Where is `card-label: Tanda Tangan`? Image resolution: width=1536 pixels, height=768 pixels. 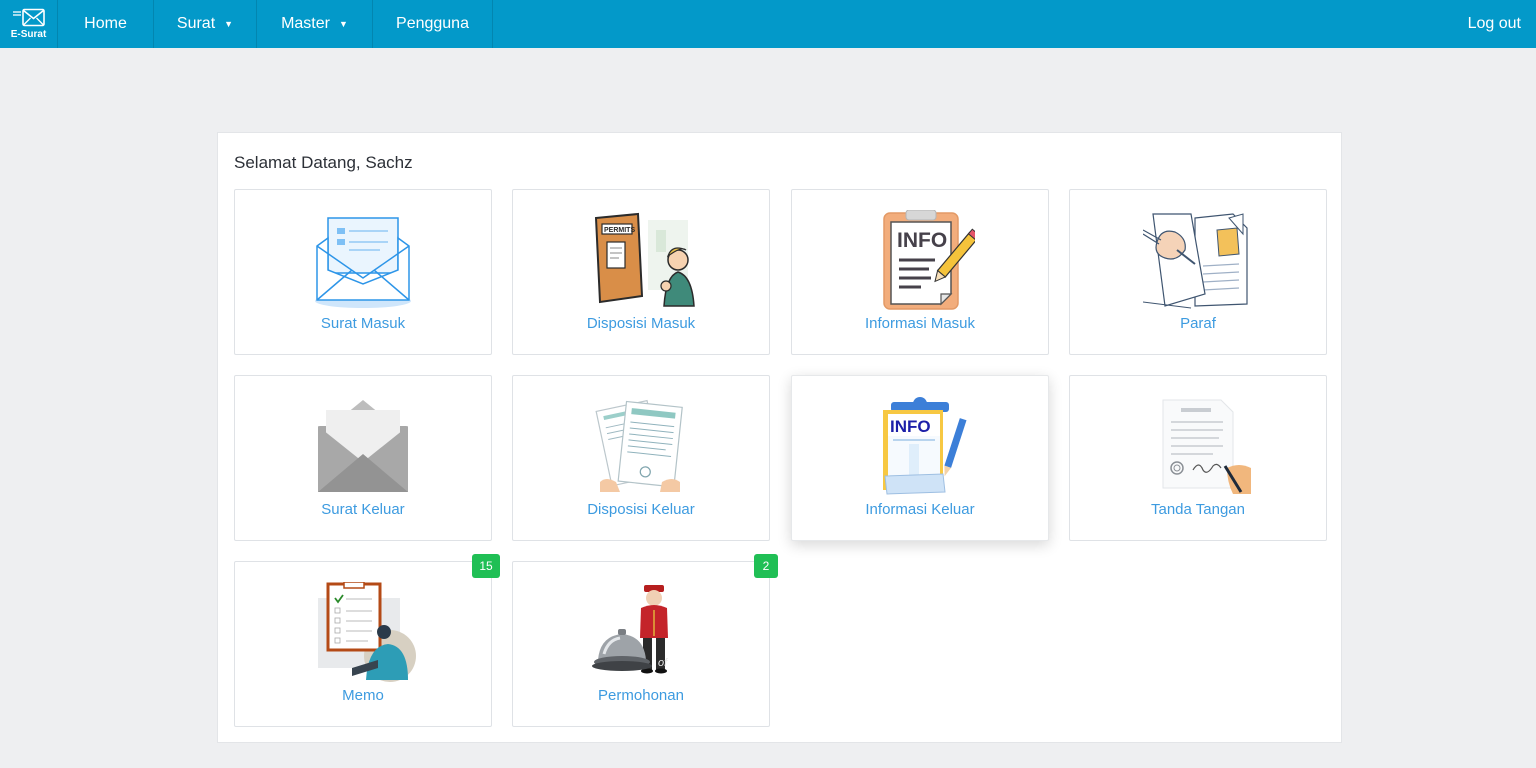 card-label: Tanda Tangan is located at coordinates (1198, 509).